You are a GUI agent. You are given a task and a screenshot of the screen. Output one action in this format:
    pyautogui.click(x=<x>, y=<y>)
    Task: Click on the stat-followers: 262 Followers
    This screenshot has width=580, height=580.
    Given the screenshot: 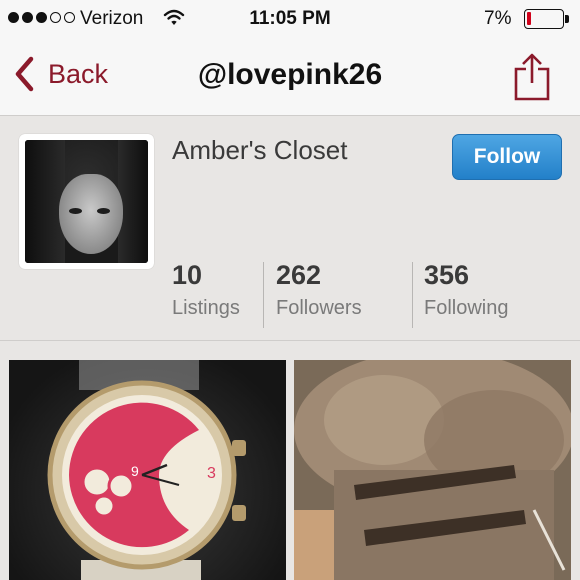 What is the action you would take?
    pyautogui.click(x=319, y=290)
    